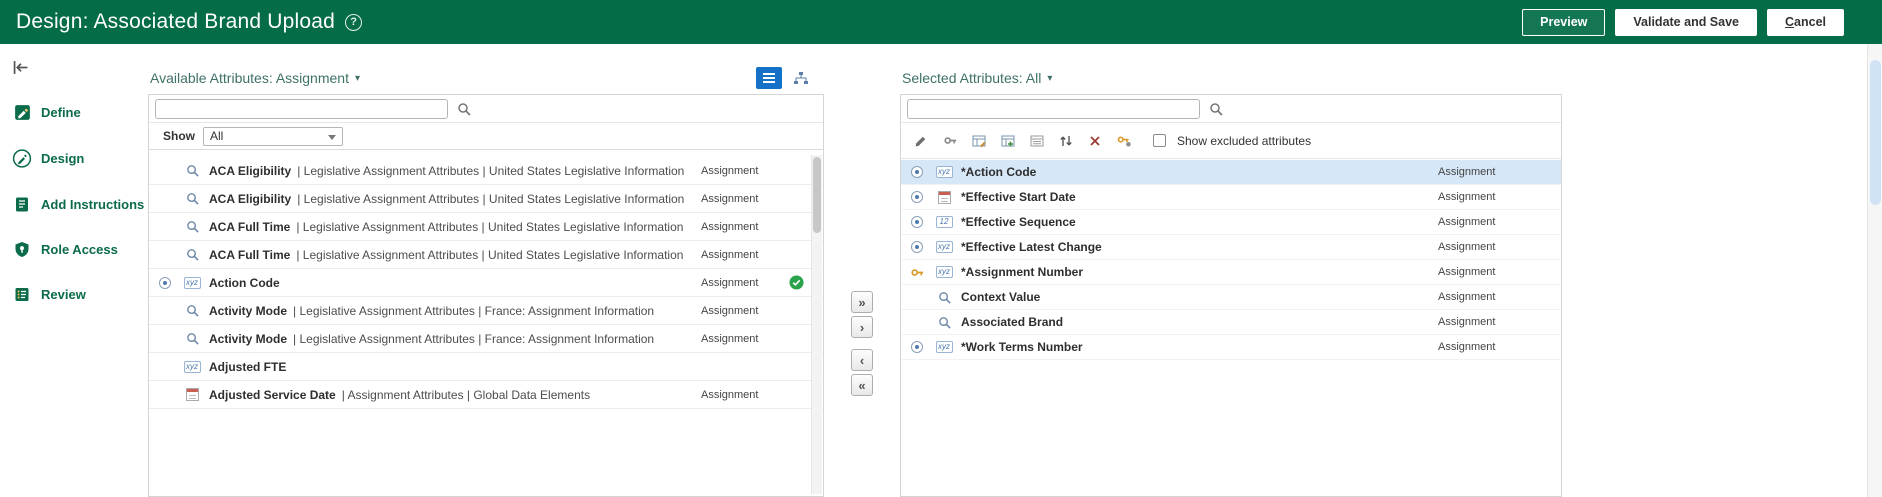 The width and height of the screenshot is (1882, 497). What do you see at coordinates (273, 136) in the screenshot?
I see `show-filter-select: All` at bounding box center [273, 136].